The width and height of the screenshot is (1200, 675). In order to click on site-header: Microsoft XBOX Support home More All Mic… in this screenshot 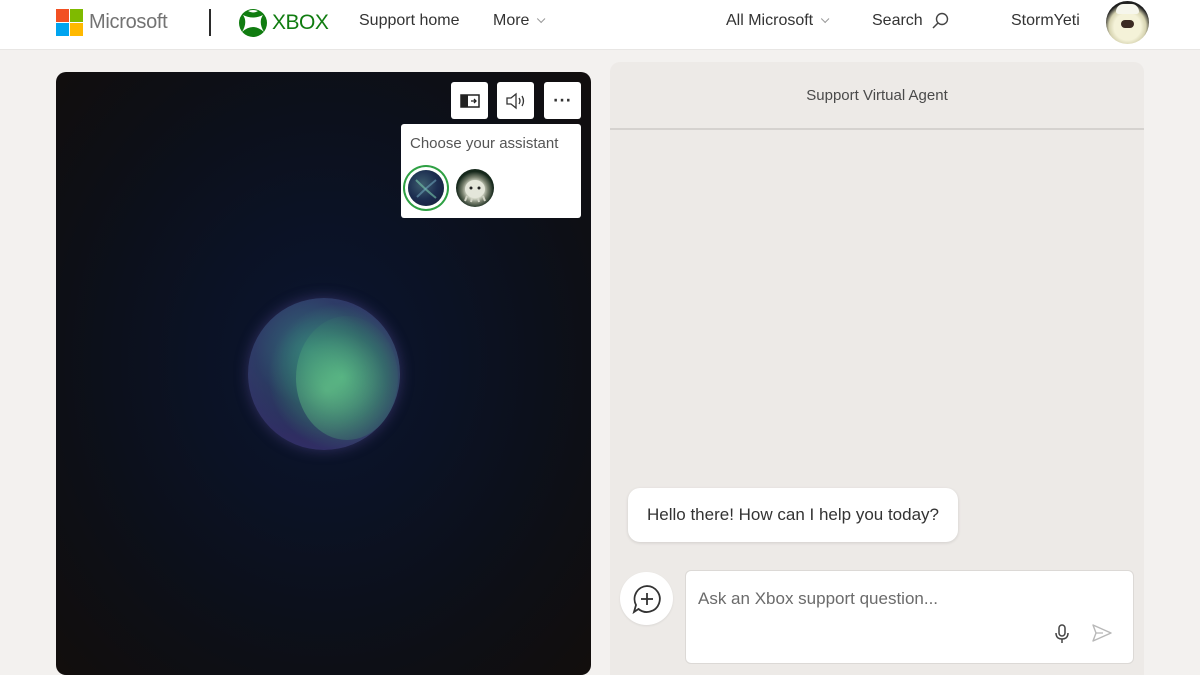, I will do `click(600, 25)`.